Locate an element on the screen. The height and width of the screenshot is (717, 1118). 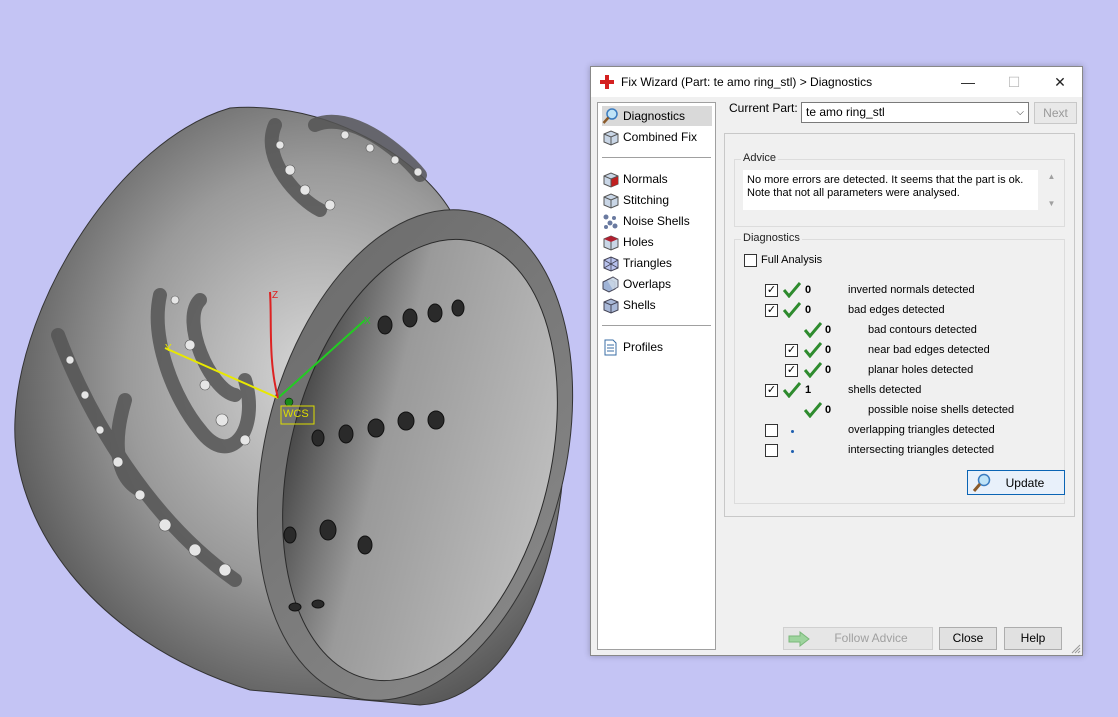
document-icon is located at coordinates (610, 347).